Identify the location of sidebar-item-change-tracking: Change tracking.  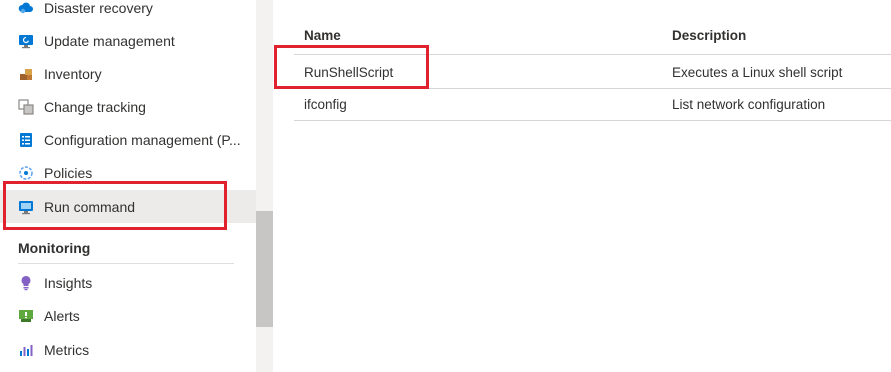
(128, 106).